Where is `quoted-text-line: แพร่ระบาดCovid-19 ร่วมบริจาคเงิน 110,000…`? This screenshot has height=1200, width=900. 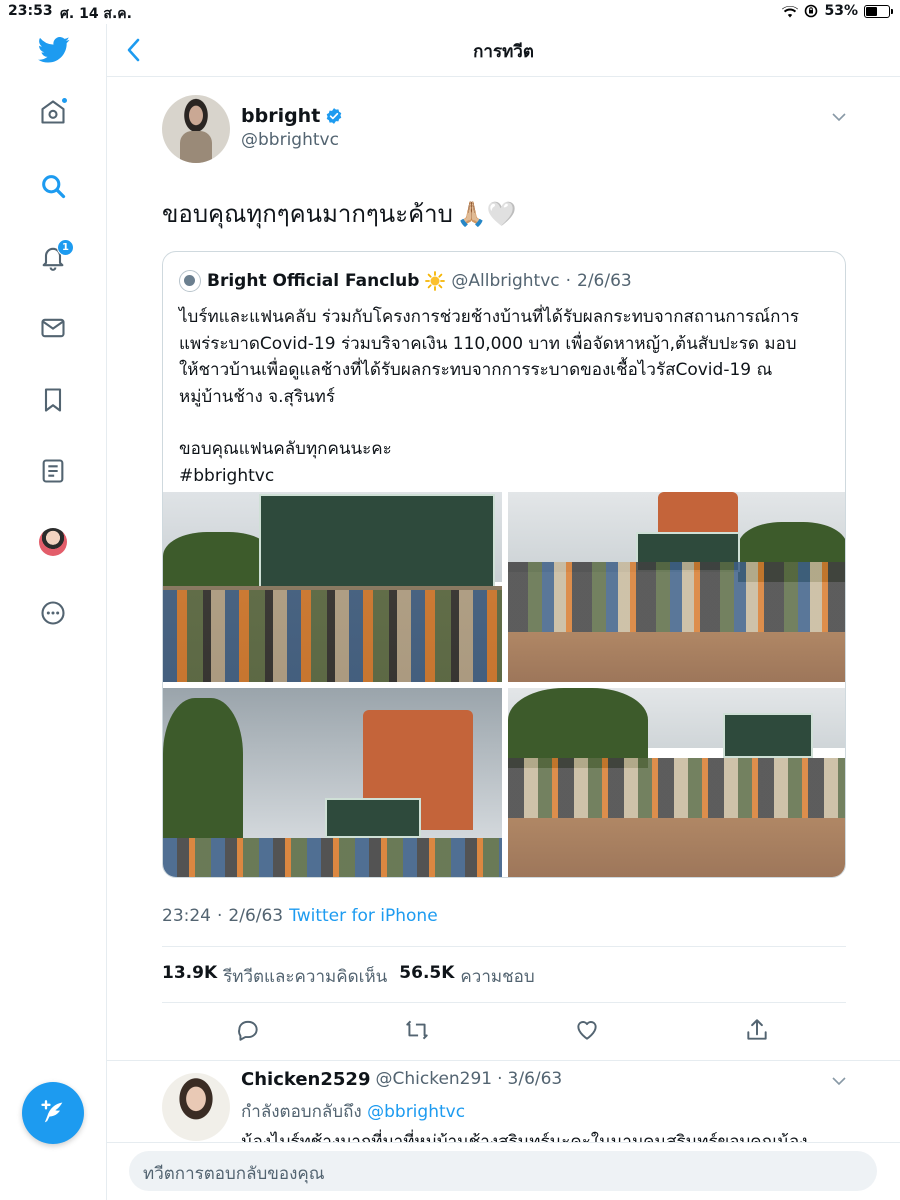
quoted-text-line: แพร่ระบาดCovid-19 ร่วมบริจาคเงิน 110,000… is located at coordinates (488, 343).